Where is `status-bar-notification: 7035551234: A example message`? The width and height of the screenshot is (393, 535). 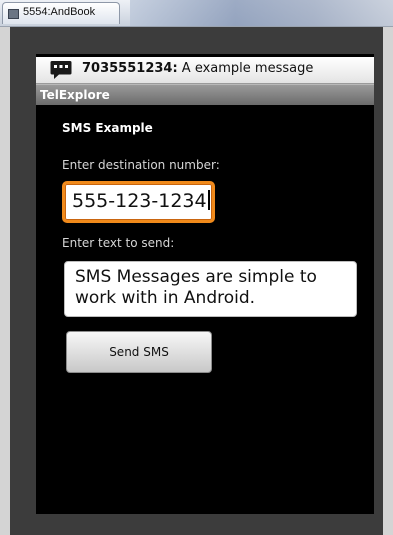 status-bar-notification: 7035551234: A example message is located at coordinates (205, 70).